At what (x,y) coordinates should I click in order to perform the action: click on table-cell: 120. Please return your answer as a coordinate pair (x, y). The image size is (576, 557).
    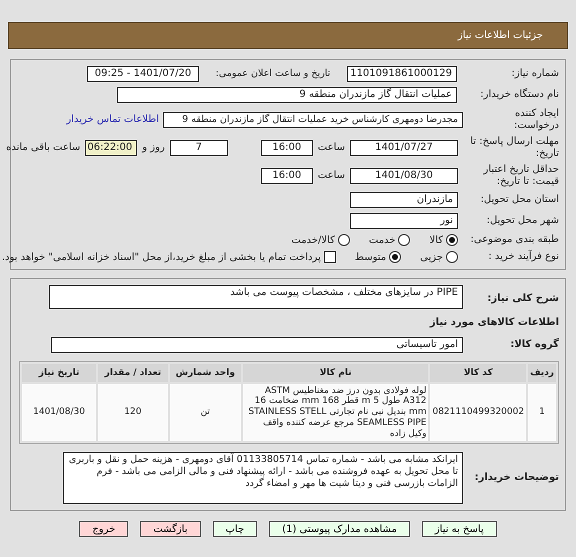
    Looking at the image, I should click on (133, 413).